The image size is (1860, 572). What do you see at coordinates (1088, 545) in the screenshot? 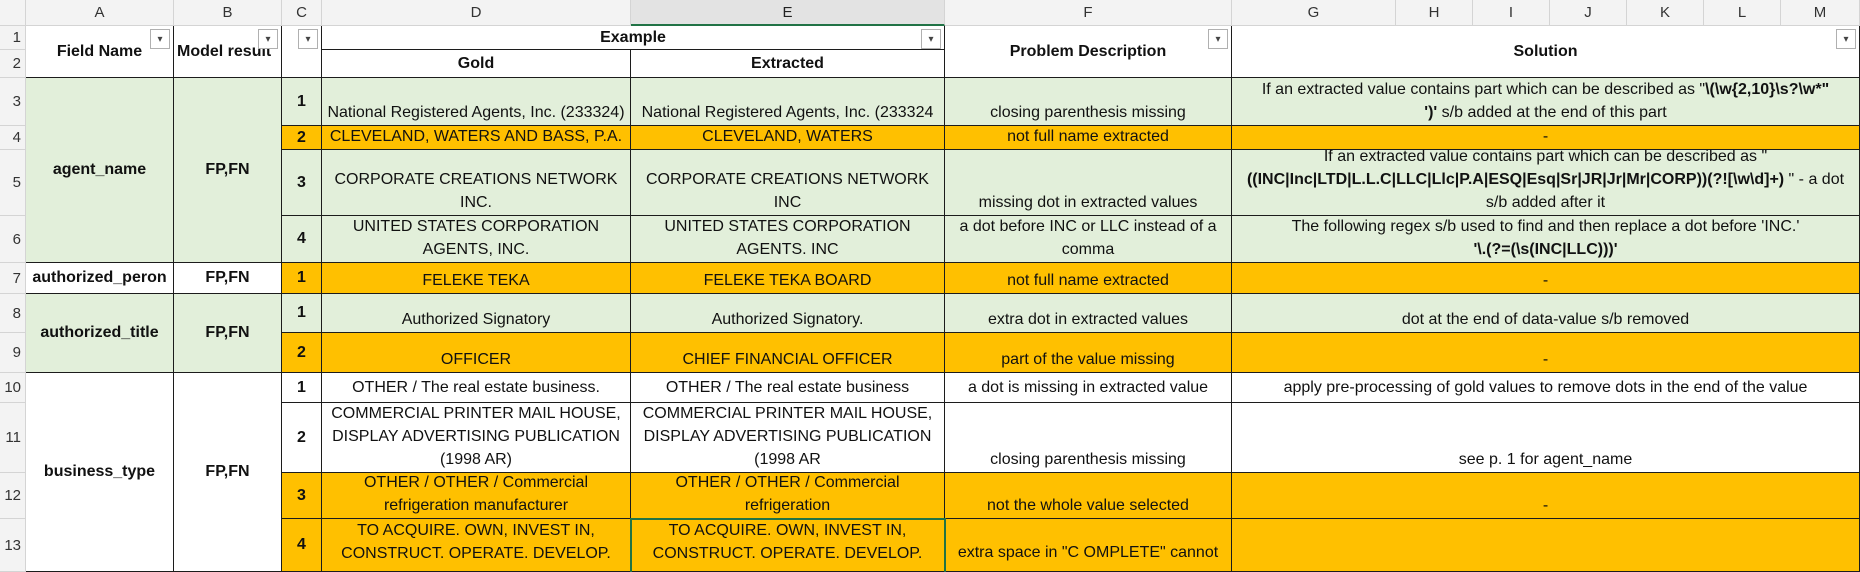
I see `problem-cell: extra space in "C OMPLETE" cannot` at bounding box center [1088, 545].